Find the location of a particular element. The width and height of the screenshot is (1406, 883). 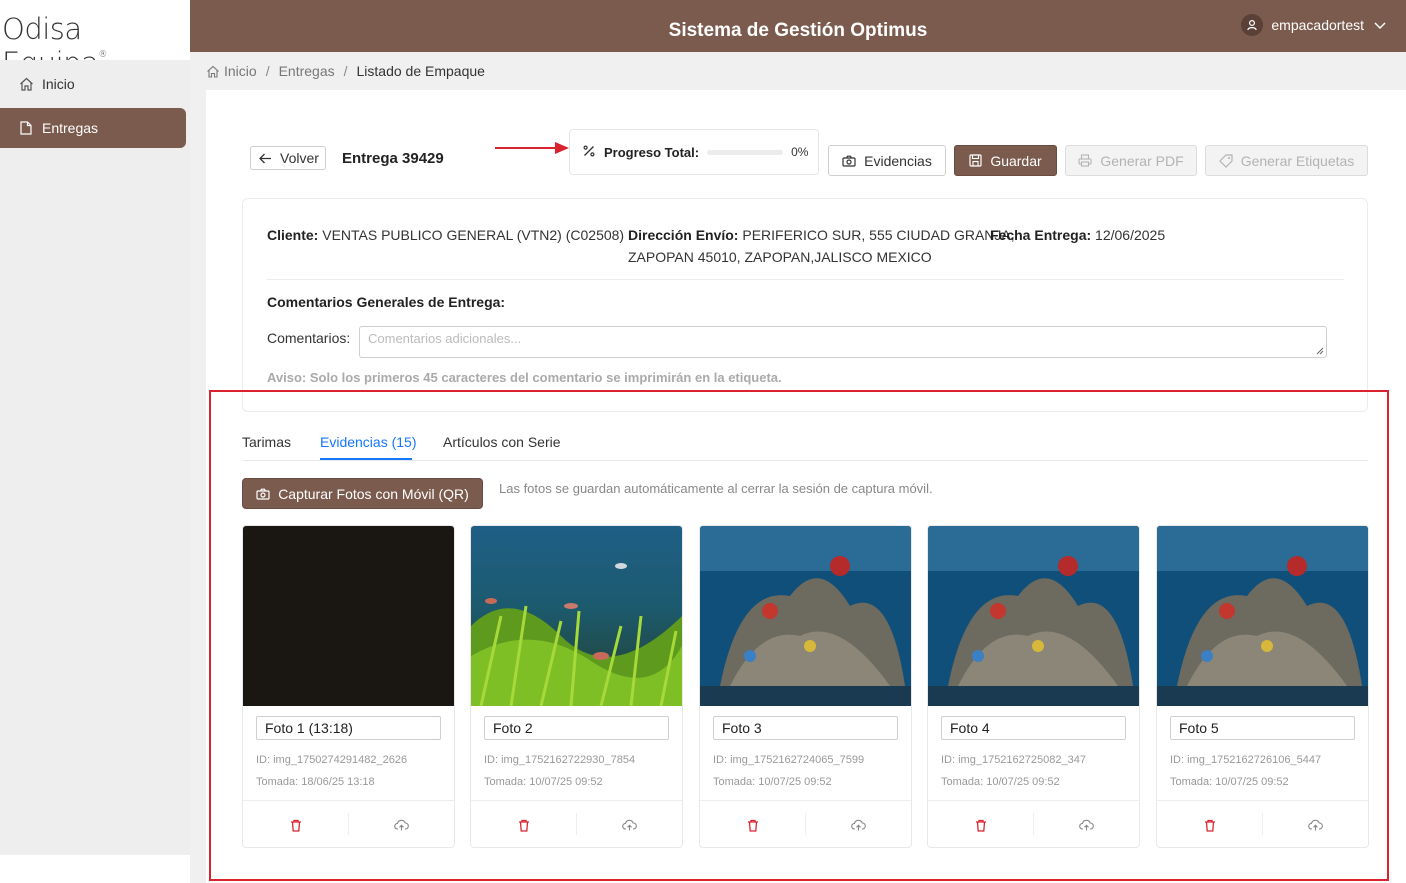

breadcrumb-current: Listado de Empaque is located at coordinates (420, 71).